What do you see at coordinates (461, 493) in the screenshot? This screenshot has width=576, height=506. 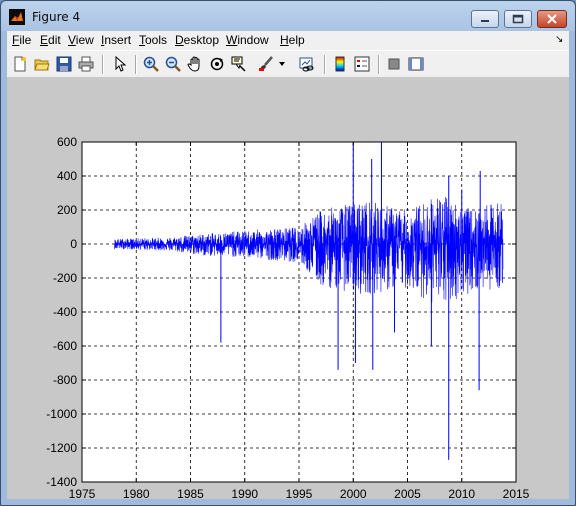 I see `x-tick-label: 2010` at bounding box center [461, 493].